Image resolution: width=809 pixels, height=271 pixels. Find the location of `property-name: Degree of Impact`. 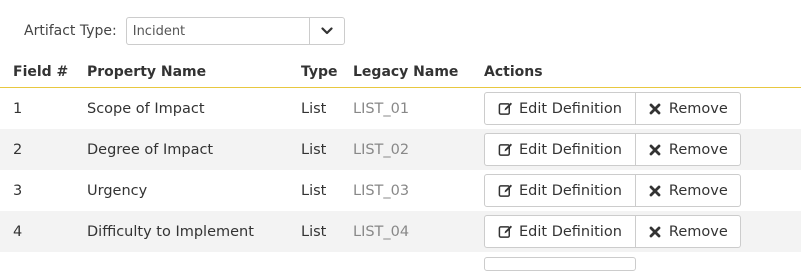

property-name: Degree of Impact is located at coordinates (181, 149).